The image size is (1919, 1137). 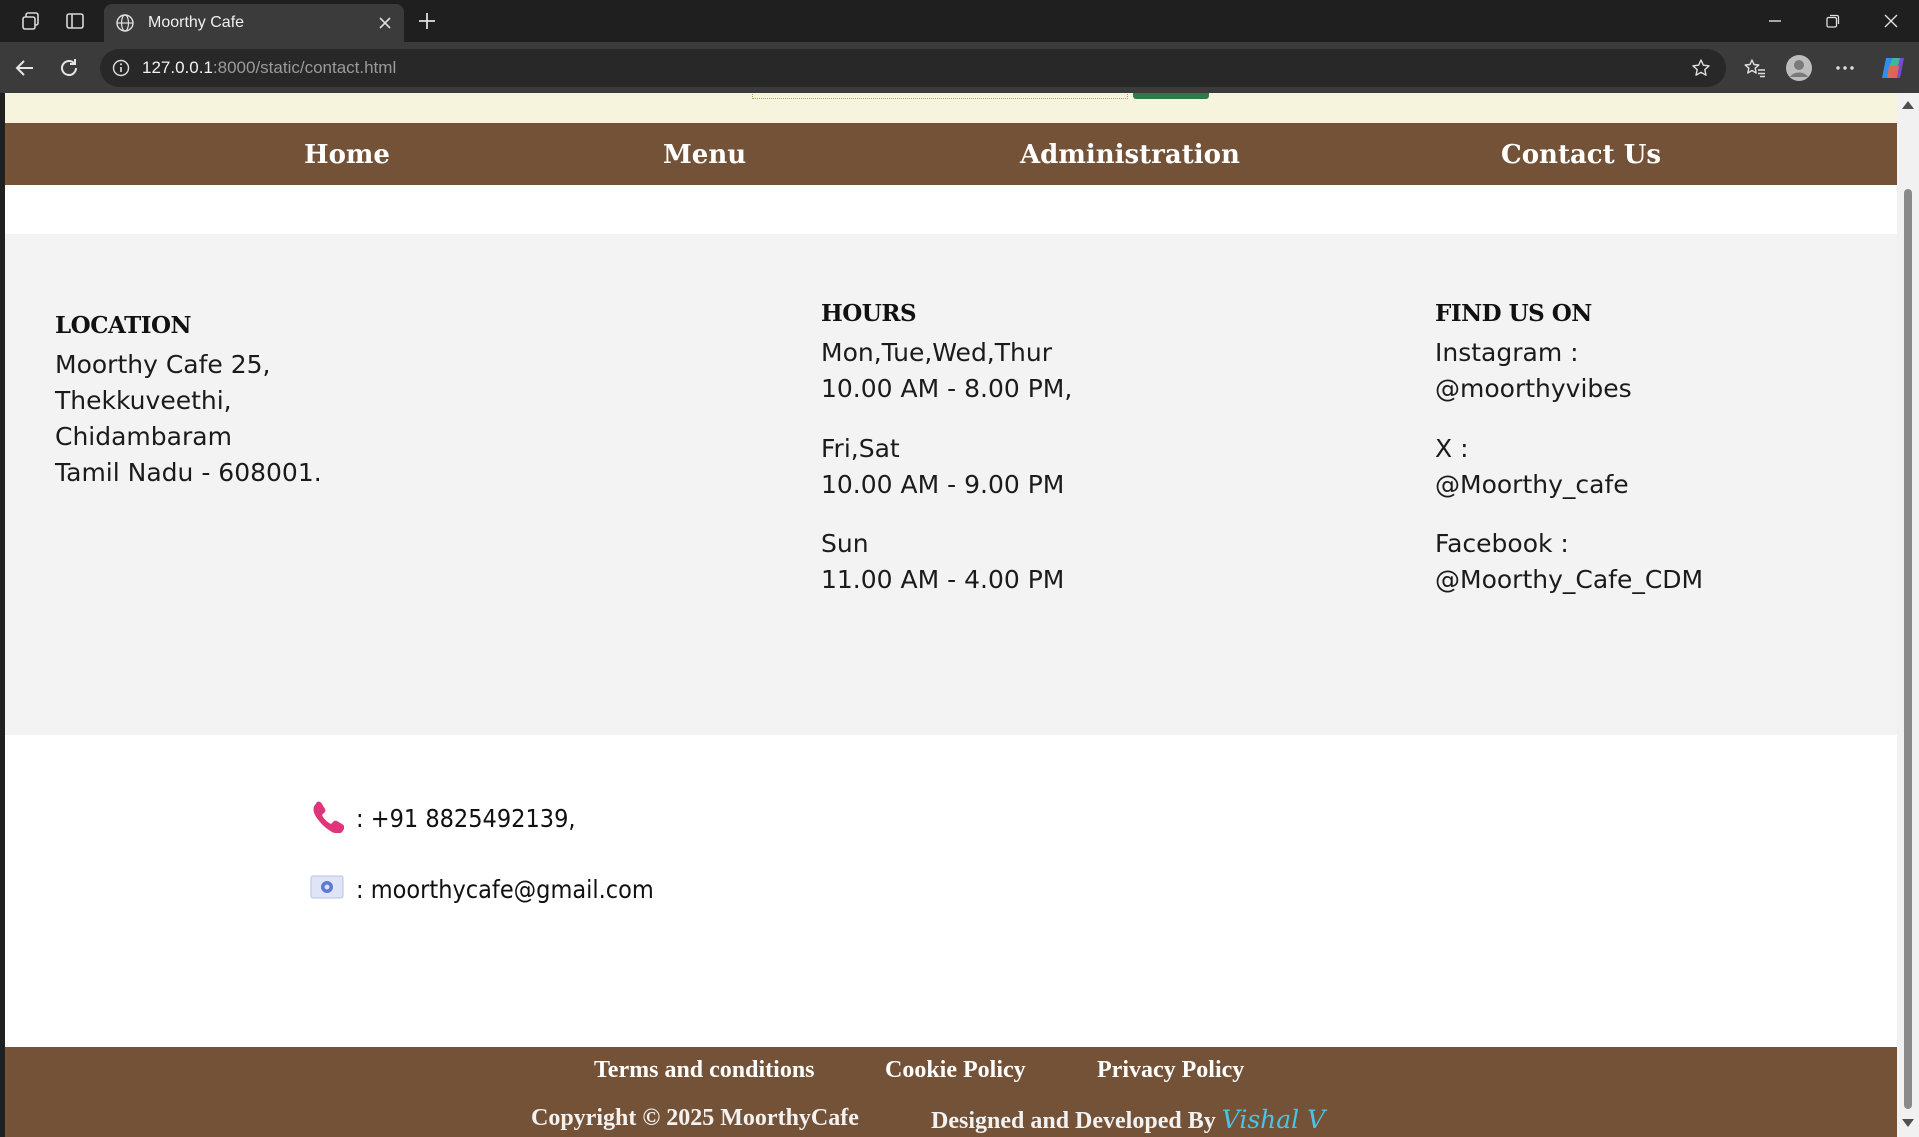 What do you see at coordinates (143, 436) in the screenshot?
I see `address-line: Chidambaram` at bounding box center [143, 436].